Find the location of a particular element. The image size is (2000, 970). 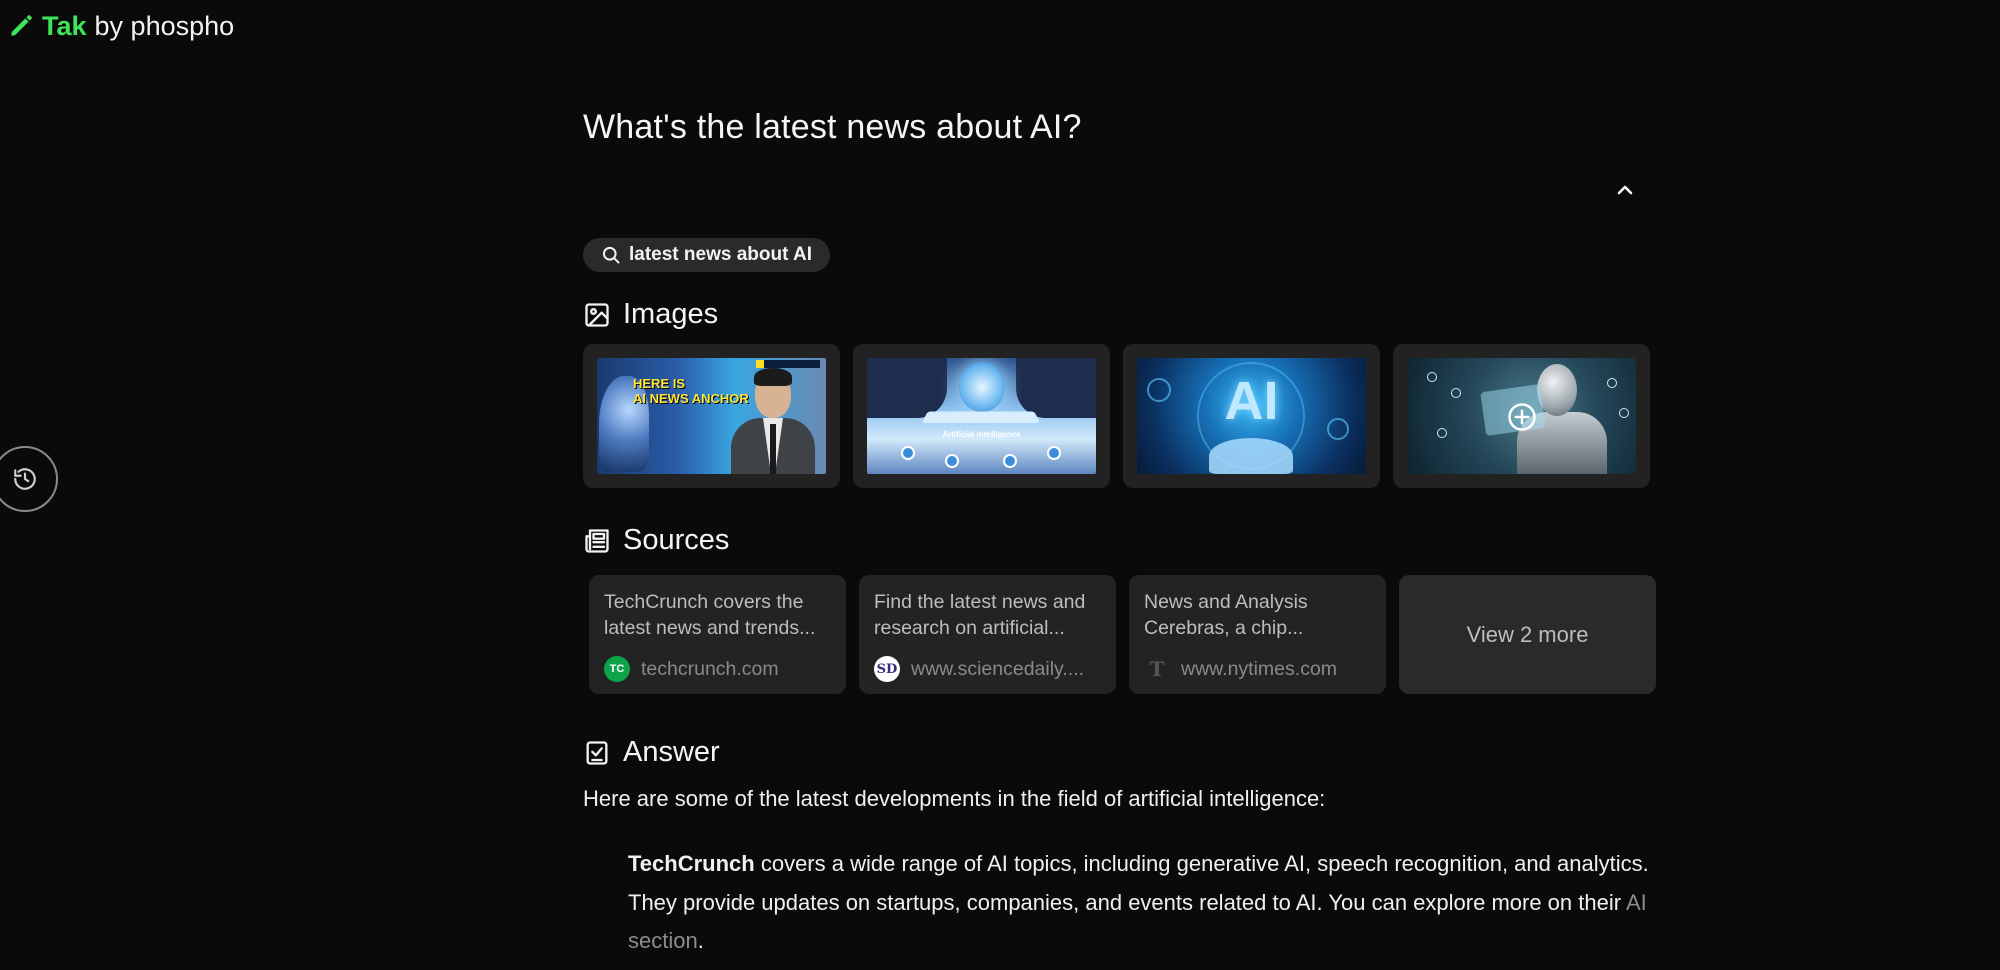

search-query-label: latest news about AI is located at coordinates (720, 254).